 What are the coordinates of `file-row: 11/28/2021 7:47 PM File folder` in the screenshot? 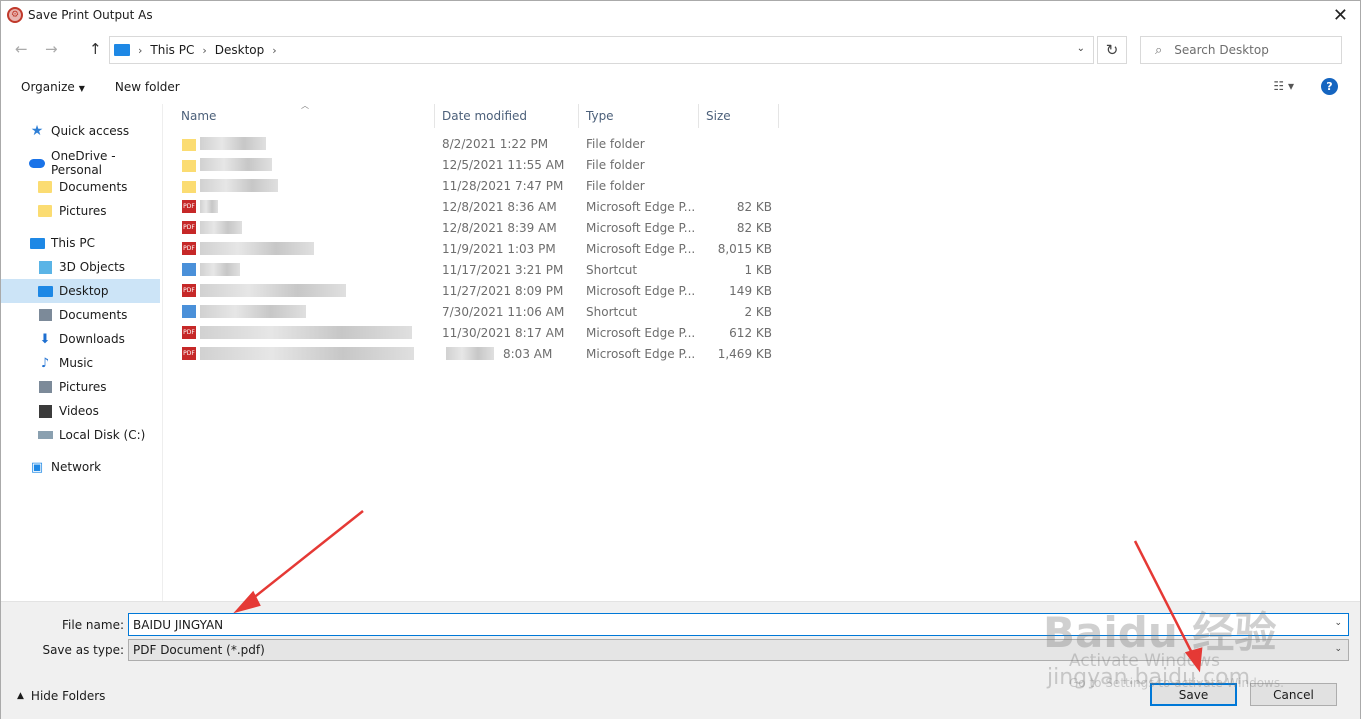 It's located at (479, 186).